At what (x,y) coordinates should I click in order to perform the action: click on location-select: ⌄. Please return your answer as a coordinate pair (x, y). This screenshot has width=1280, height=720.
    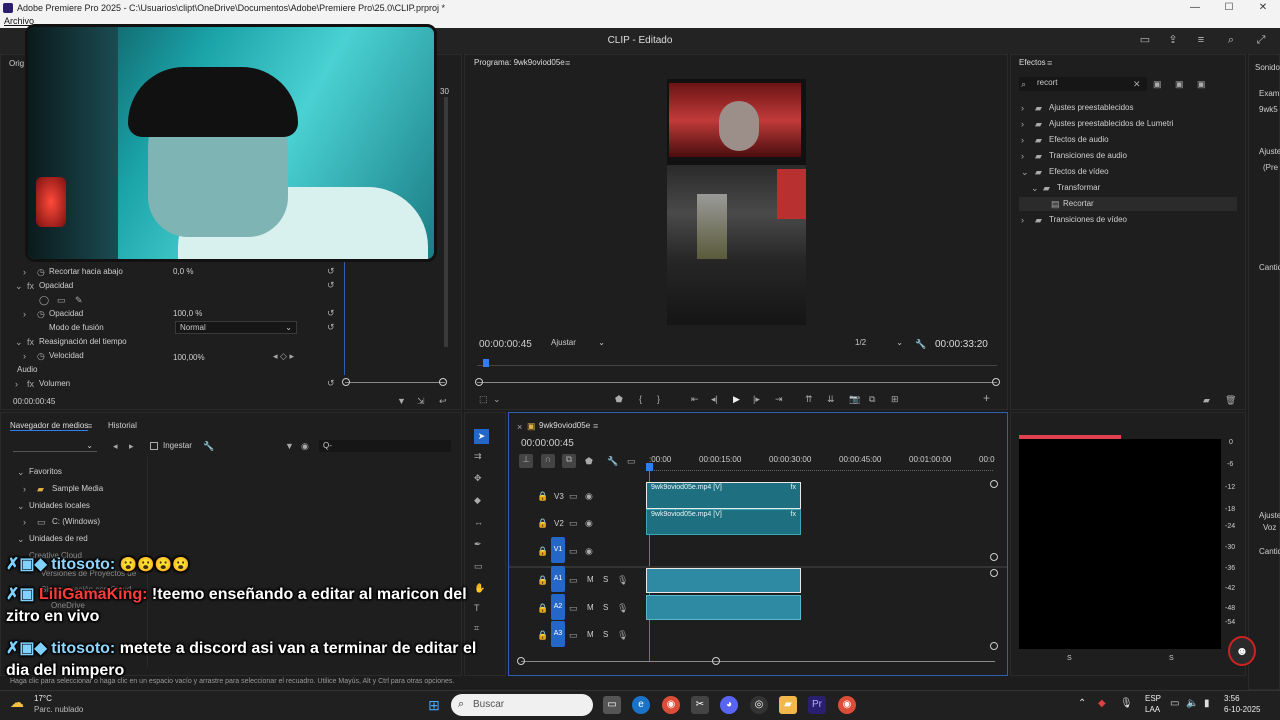
    Looking at the image, I should click on (55, 446).